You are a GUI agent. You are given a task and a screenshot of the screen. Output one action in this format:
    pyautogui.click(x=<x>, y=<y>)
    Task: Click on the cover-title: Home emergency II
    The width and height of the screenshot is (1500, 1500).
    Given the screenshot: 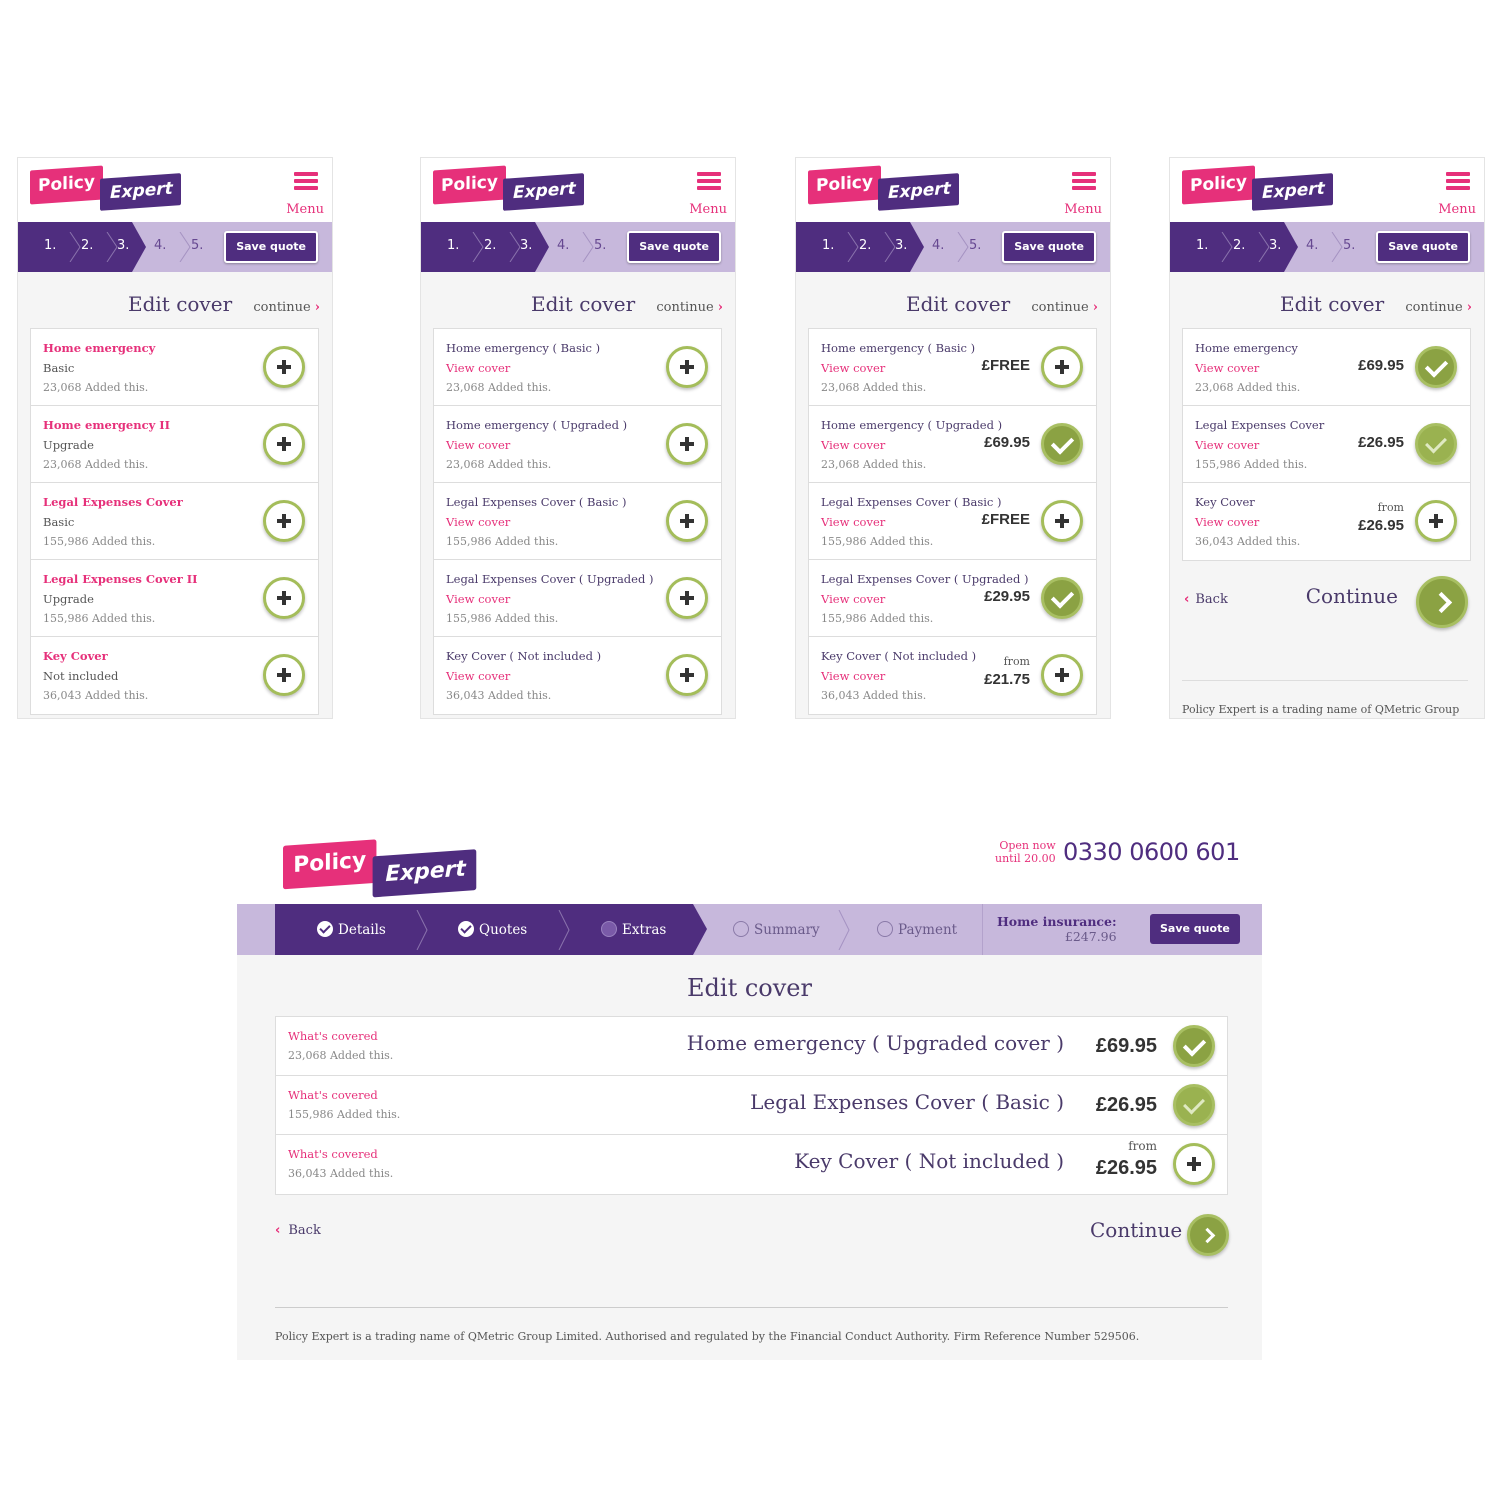 What is the action you would take?
    pyautogui.click(x=107, y=425)
    